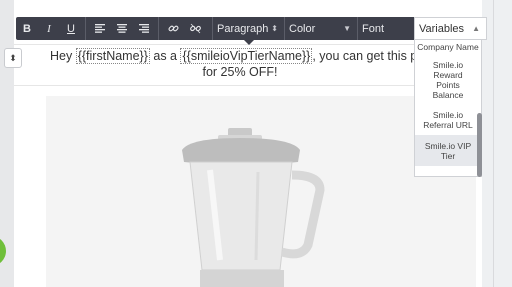 Image resolution: width=512 pixels, height=287 pixels. I want to click on align-center-icon, so click(122, 28).